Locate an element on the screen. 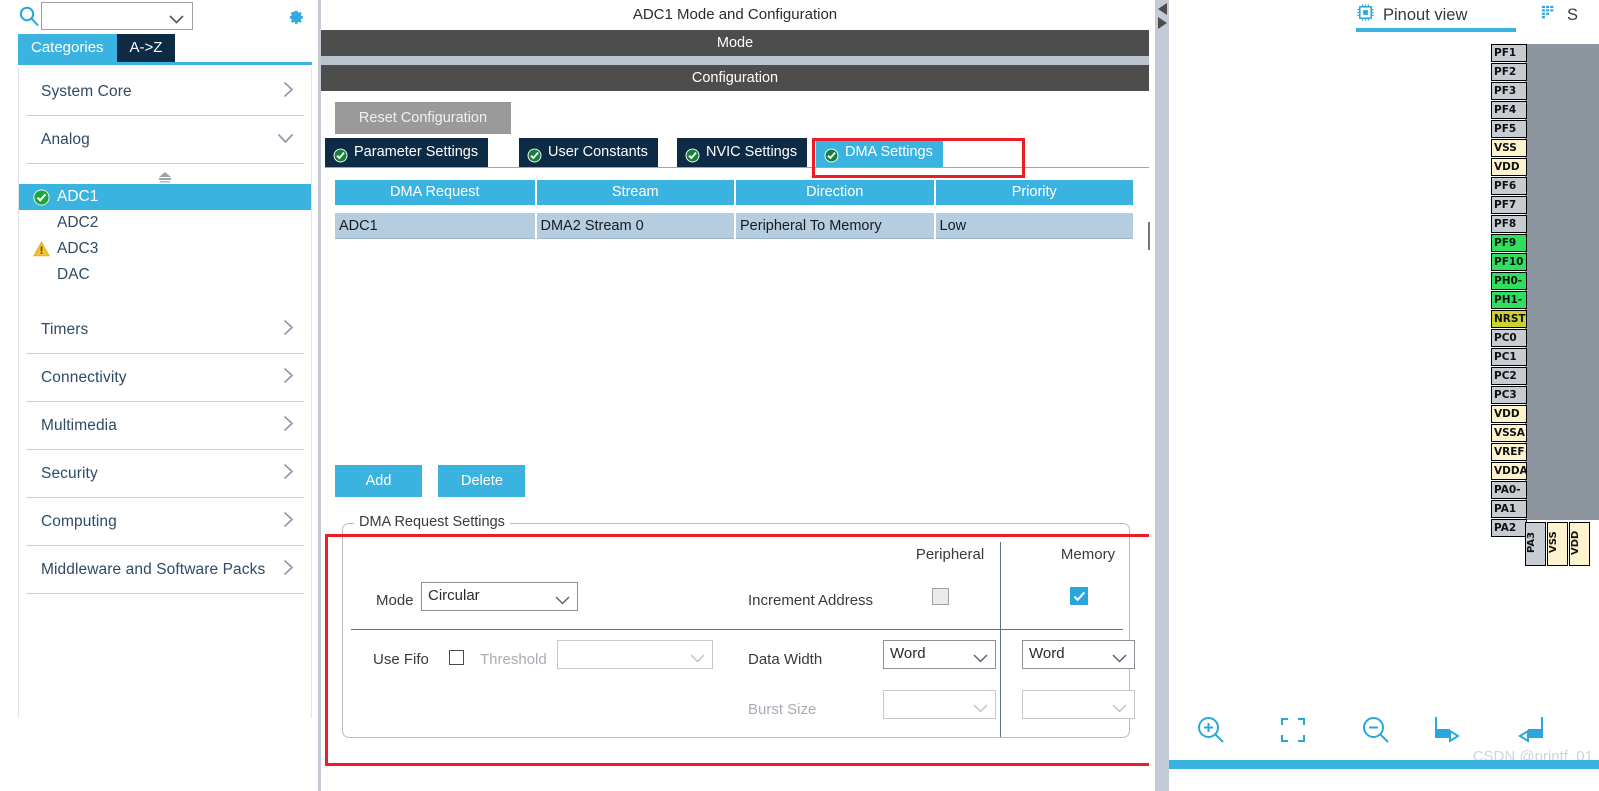 The height and width of the screenshot is (791, 1599). pin-label: VDD is located at coordinates (1575, 542).